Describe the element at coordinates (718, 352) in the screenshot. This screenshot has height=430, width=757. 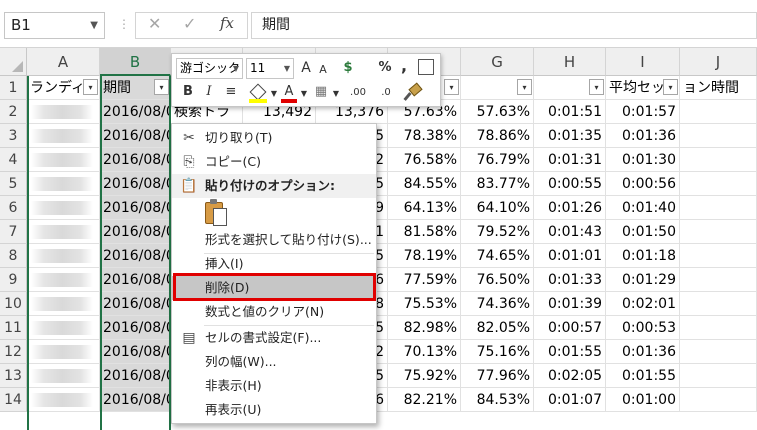
I see `cell-j12` at that location.